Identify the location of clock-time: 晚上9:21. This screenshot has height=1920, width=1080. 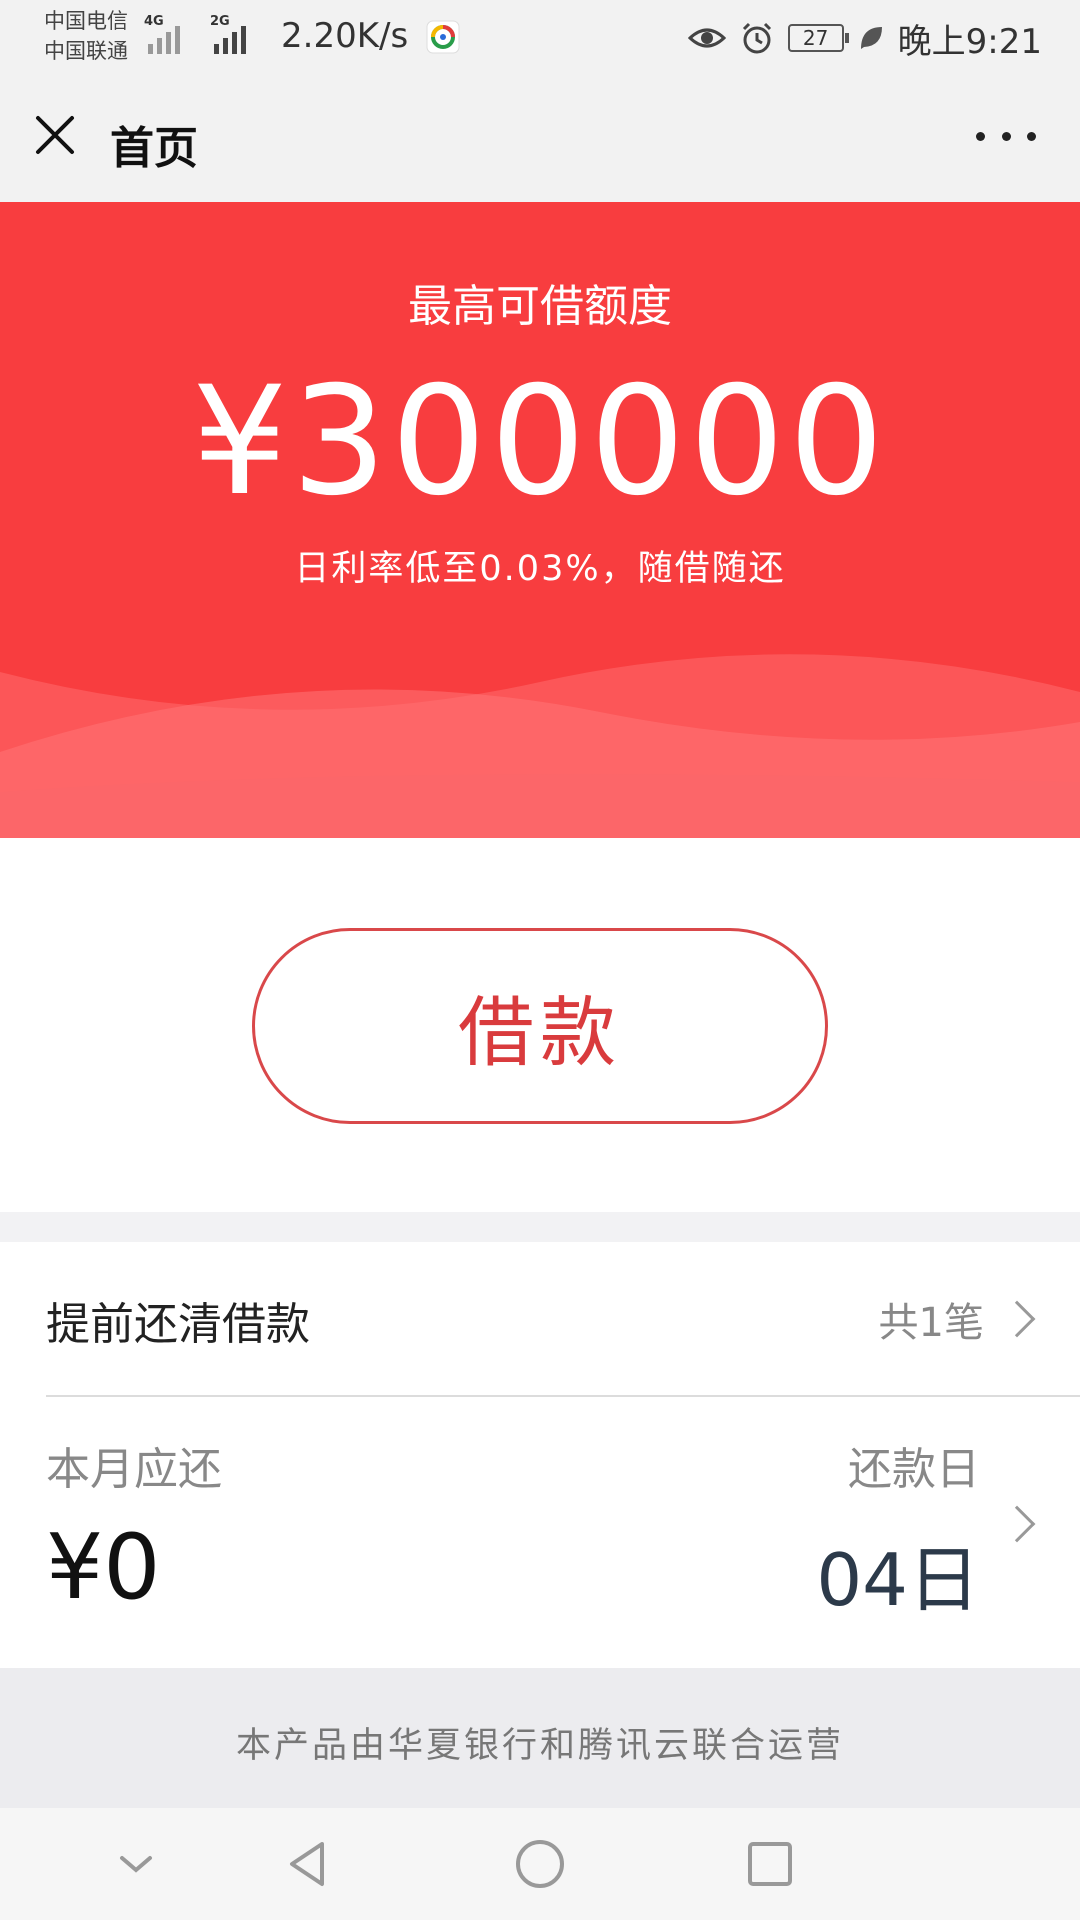
(969, 41).